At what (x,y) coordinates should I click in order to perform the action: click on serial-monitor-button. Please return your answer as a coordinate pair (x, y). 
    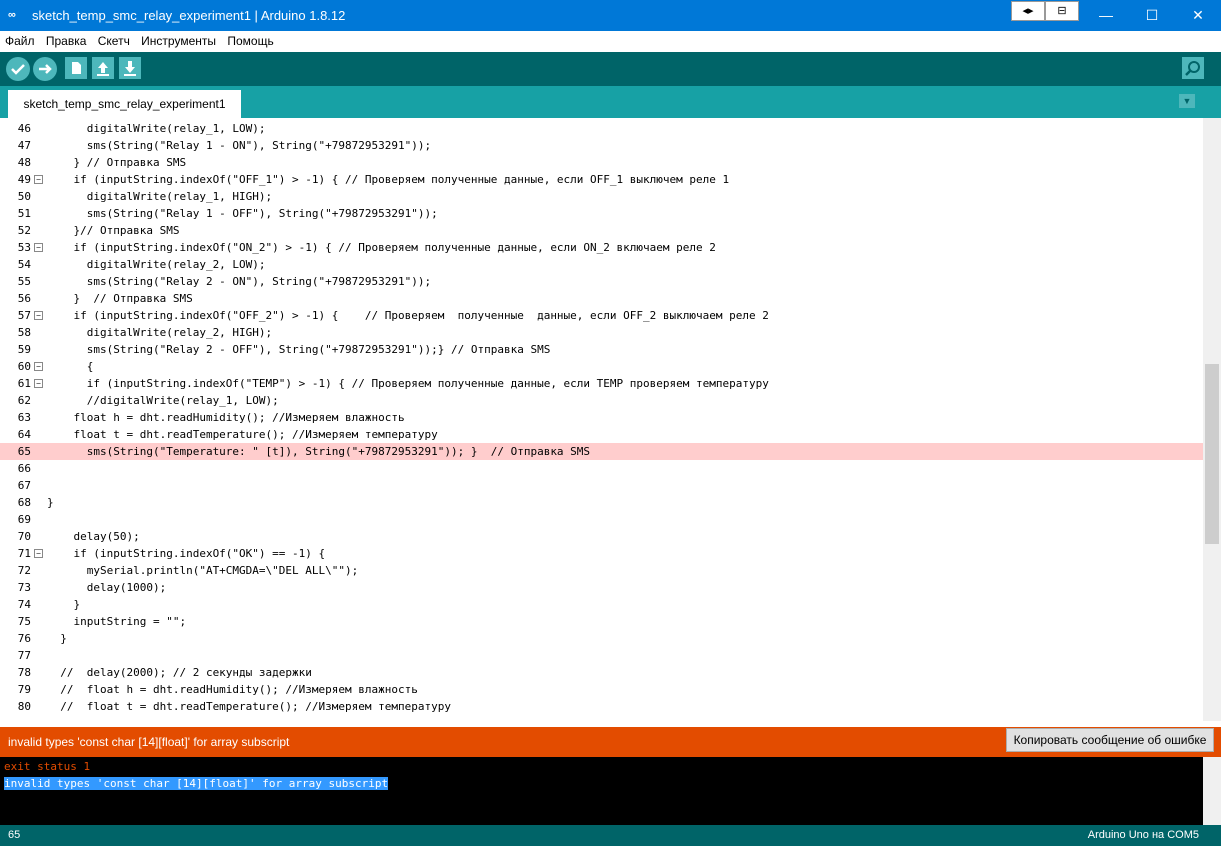
    Looking at the image, I should click on (1193, 68).